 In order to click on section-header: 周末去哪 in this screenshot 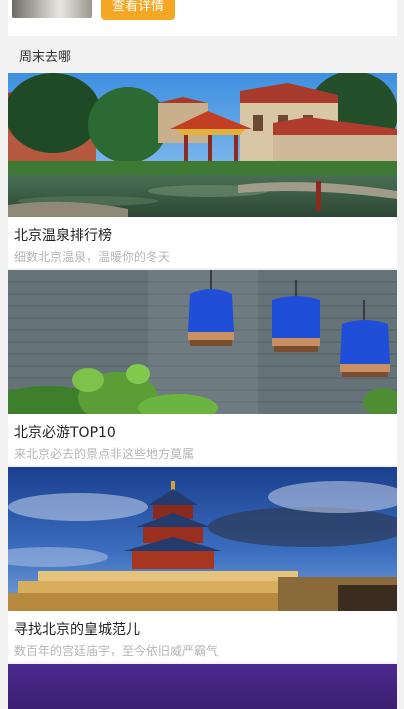, I will do `click(202, 54)`.